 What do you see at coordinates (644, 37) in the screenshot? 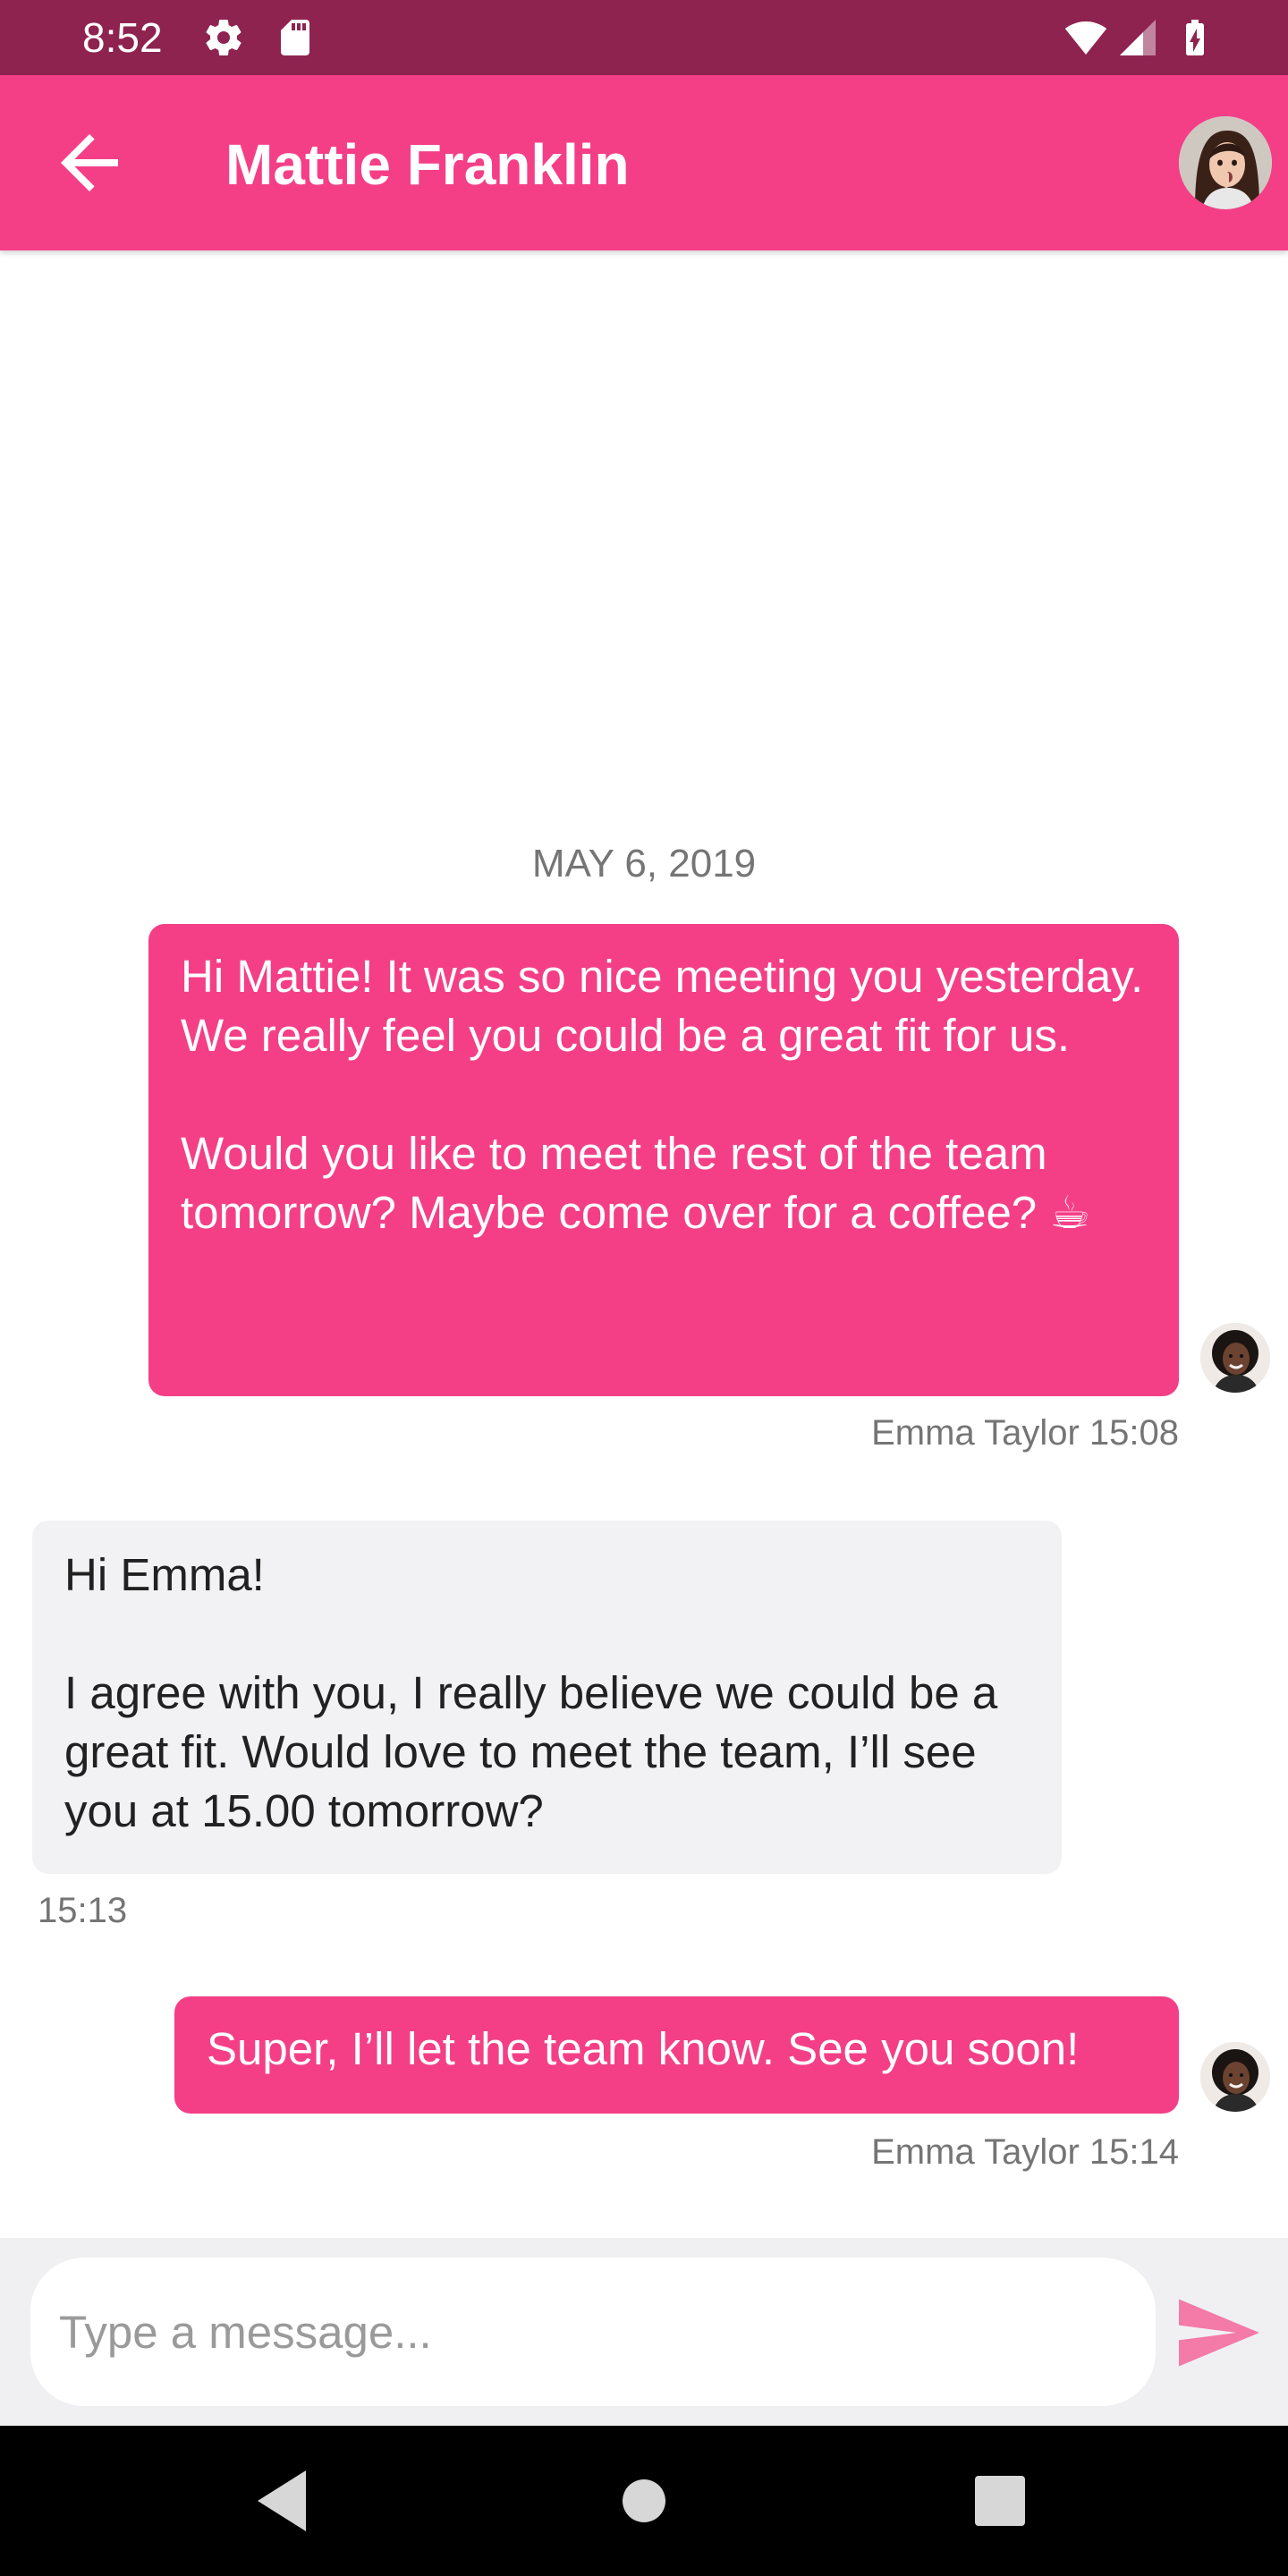
I see `status-bar: 8:52` at bounding box center [644, 37].